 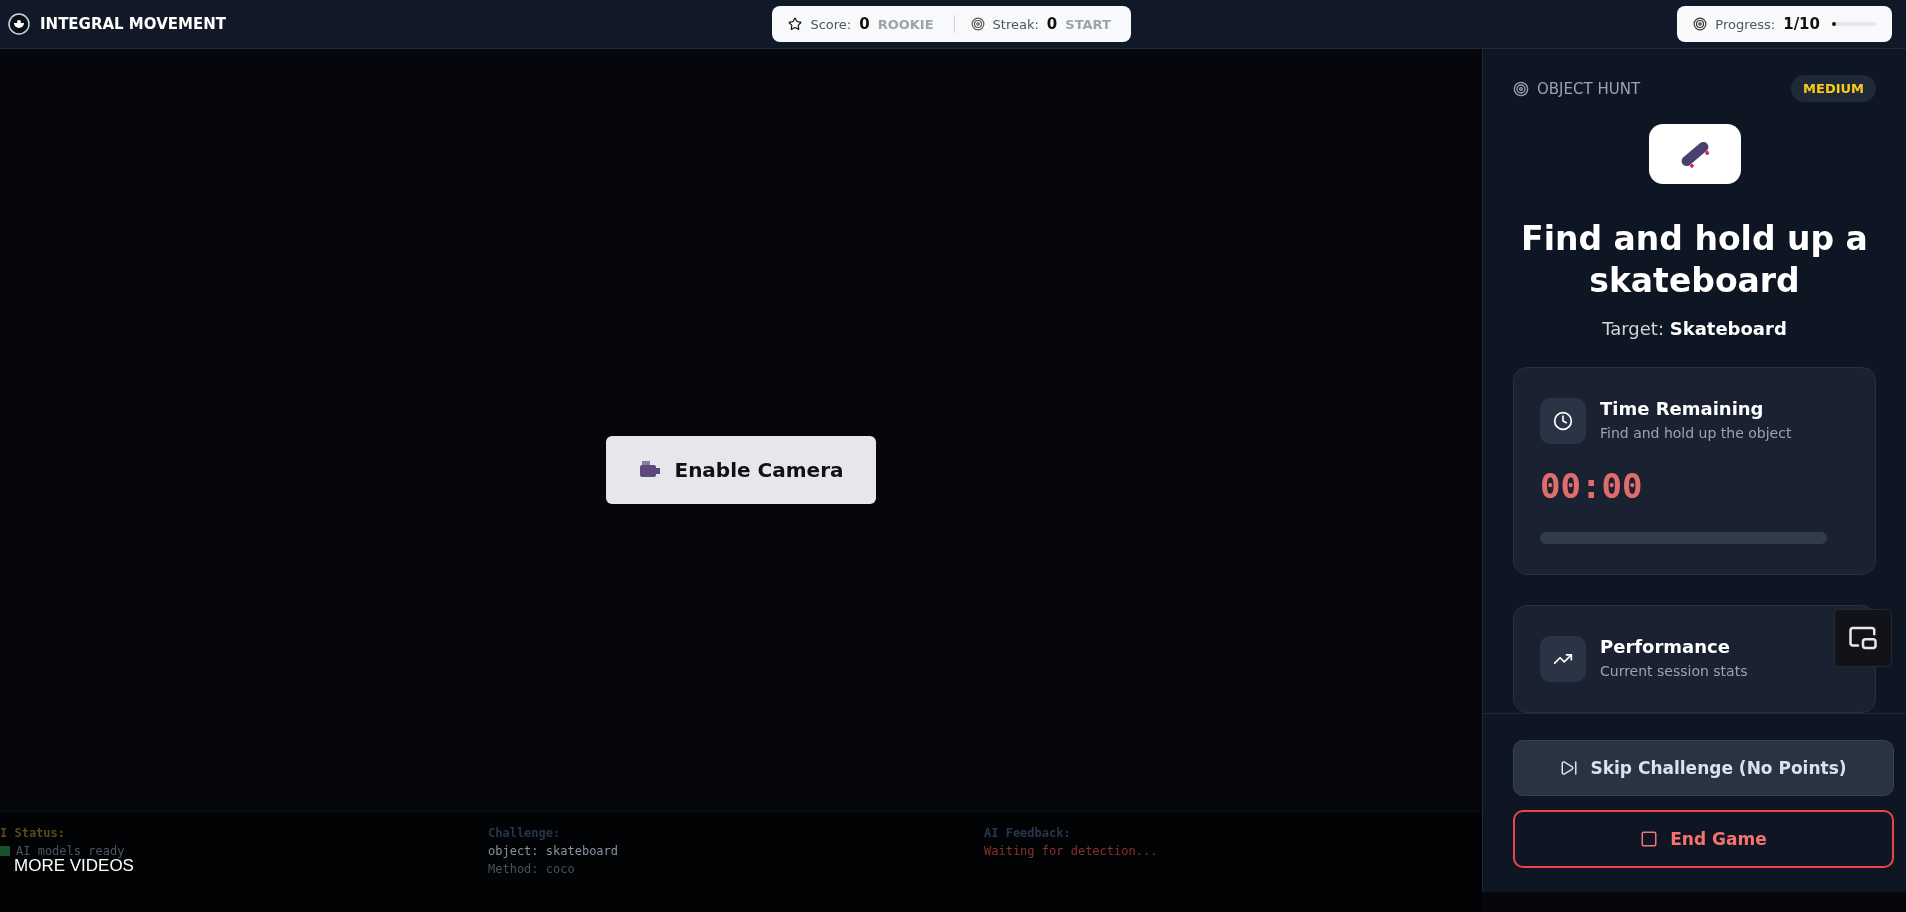 I want to click on progress-label: Progress:, so click(x=1745, y=24).